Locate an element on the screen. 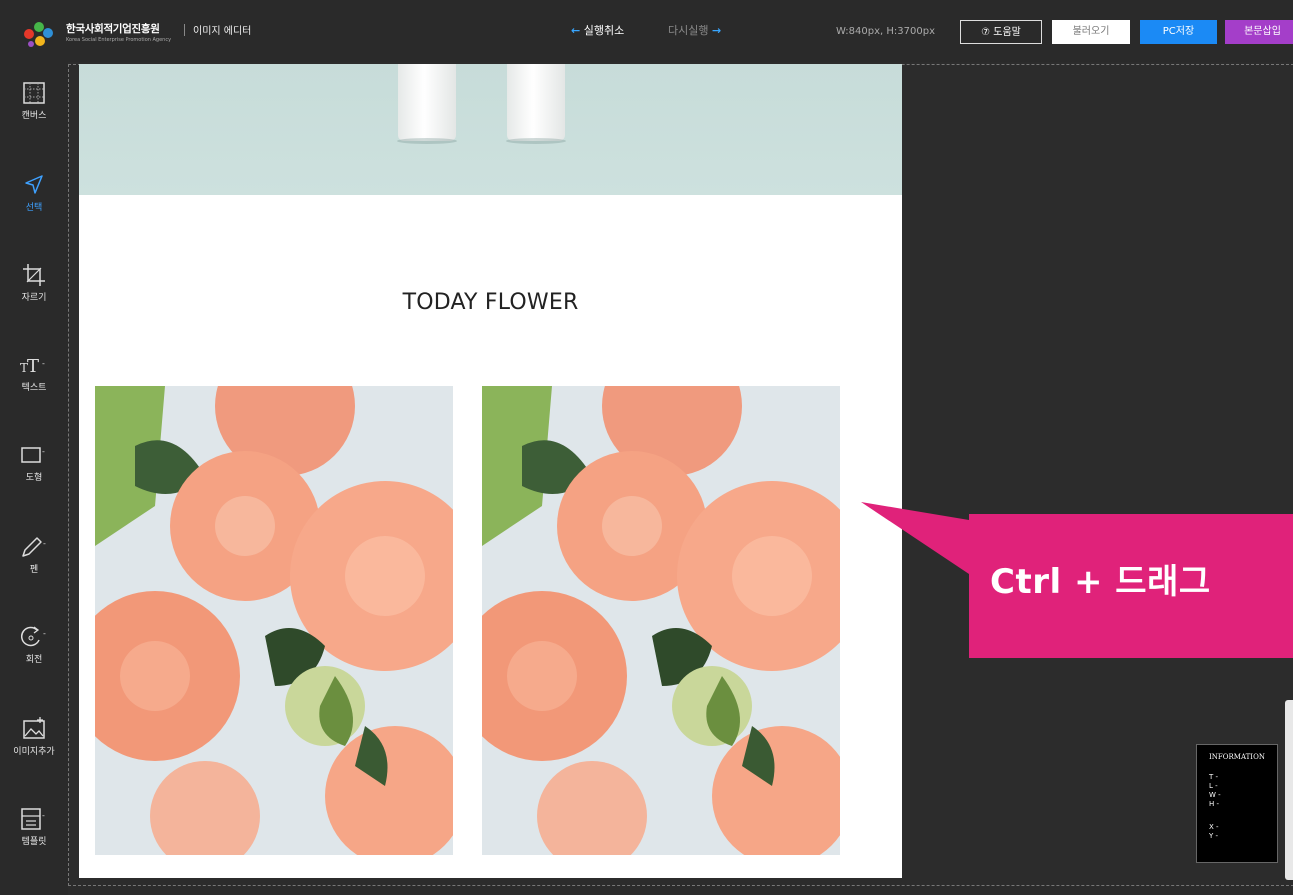 The image size is (1293, 895). pc-save-button: PC저장 is located at coordinates (1178, 32).